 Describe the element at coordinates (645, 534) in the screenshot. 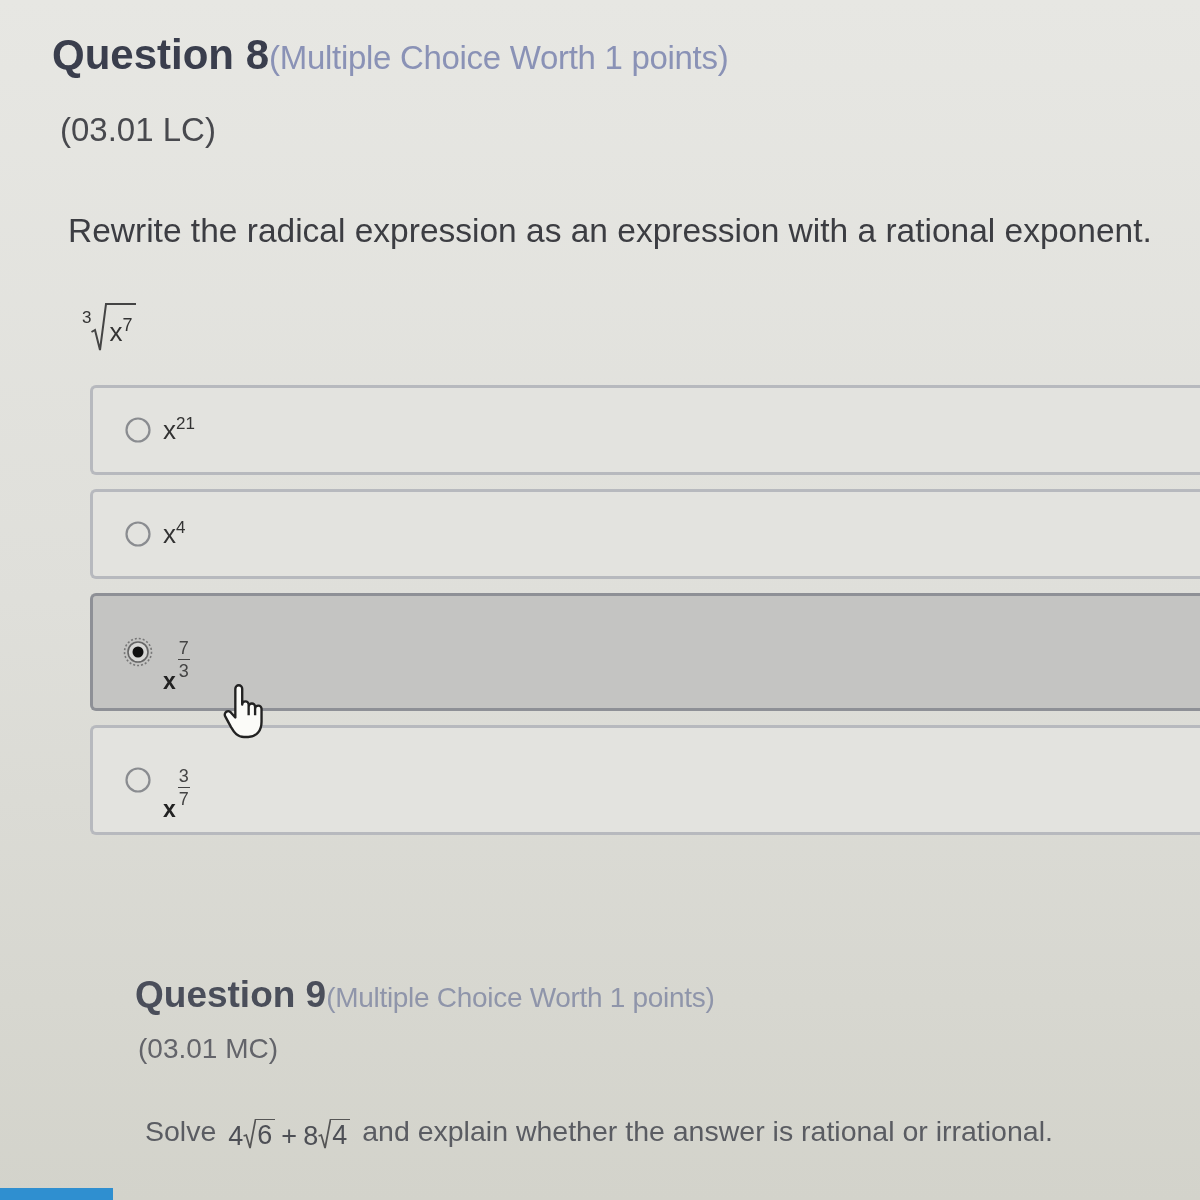

I see `answer-option: x$^{4}$` at that location.